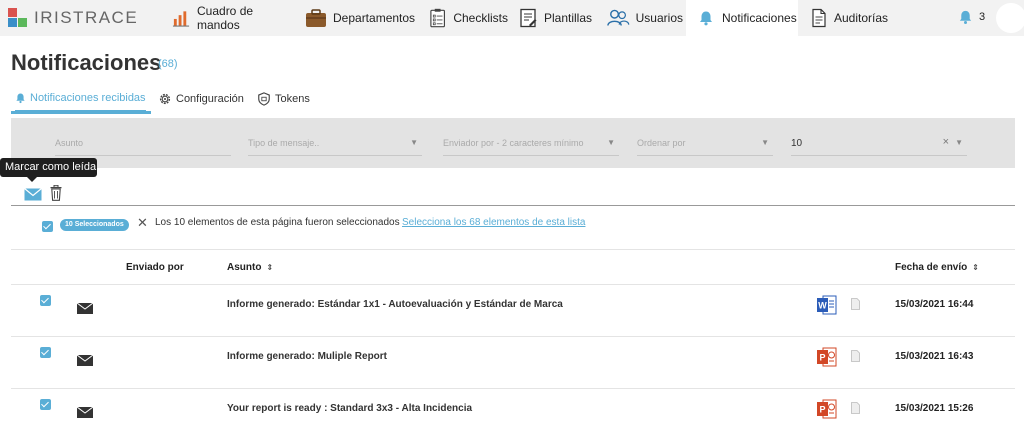 This screenshot has height=440, width=1024. I want to click on word-file-icon: W, so click(827, 305).